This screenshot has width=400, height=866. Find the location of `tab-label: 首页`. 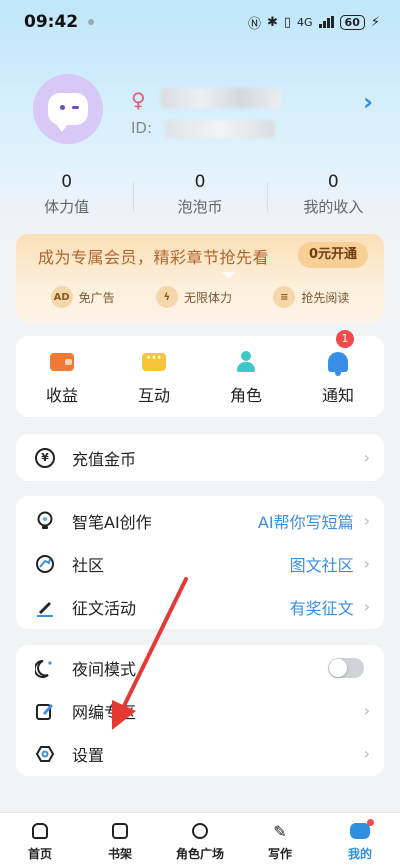

tab-label: 首页 is located at coordinates (39, 854).